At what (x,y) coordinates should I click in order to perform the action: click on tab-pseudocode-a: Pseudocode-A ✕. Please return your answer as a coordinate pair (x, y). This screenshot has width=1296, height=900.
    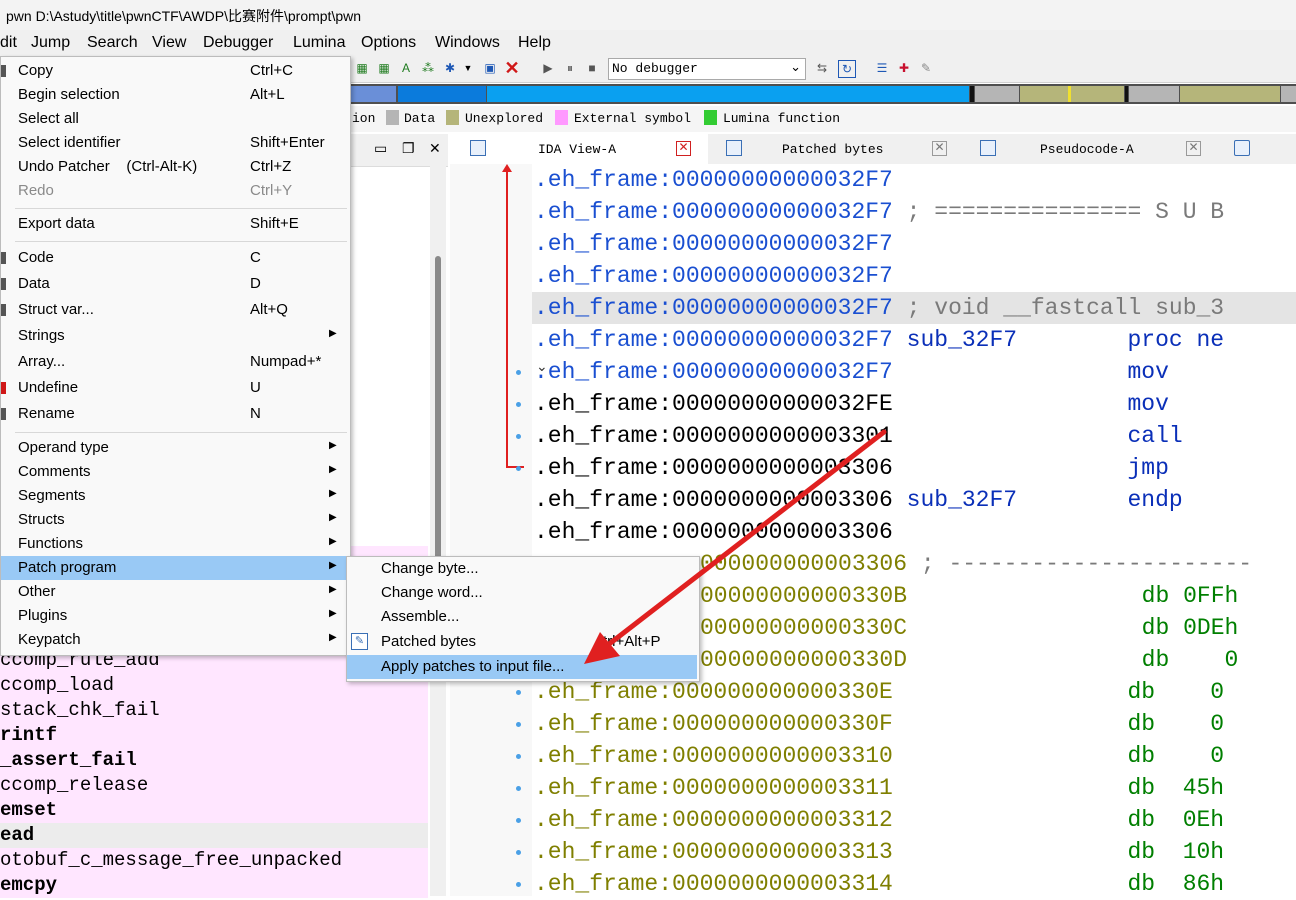
    Looking at the image, I should click on (1087, 149).